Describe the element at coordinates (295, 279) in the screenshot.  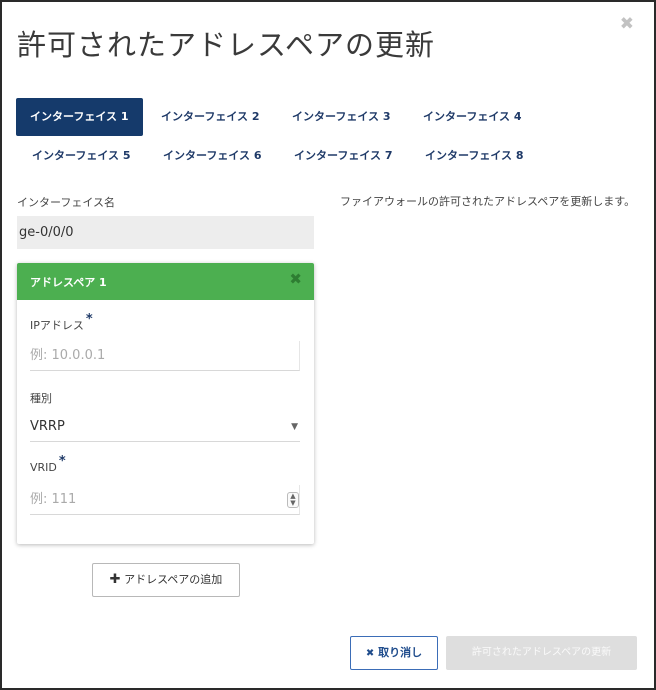
I see `remove-pair-icon: ✖` at that location.